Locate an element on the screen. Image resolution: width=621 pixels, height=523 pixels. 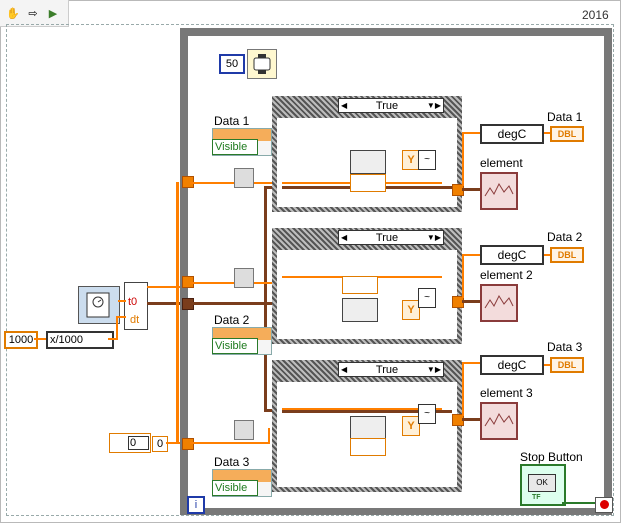
data-control-label: Data 1 is located at coordinates (232, 121).